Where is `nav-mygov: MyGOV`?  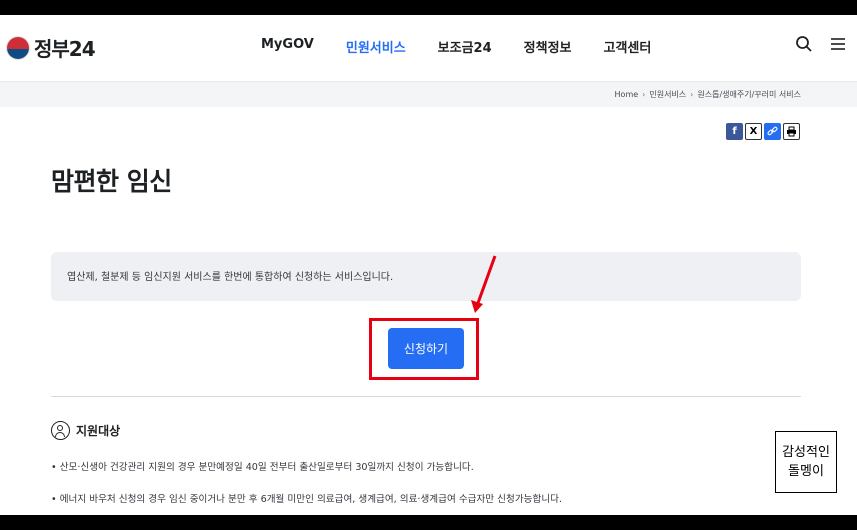 nav-mygov: MyGOV is located at coordinates (287, 46).